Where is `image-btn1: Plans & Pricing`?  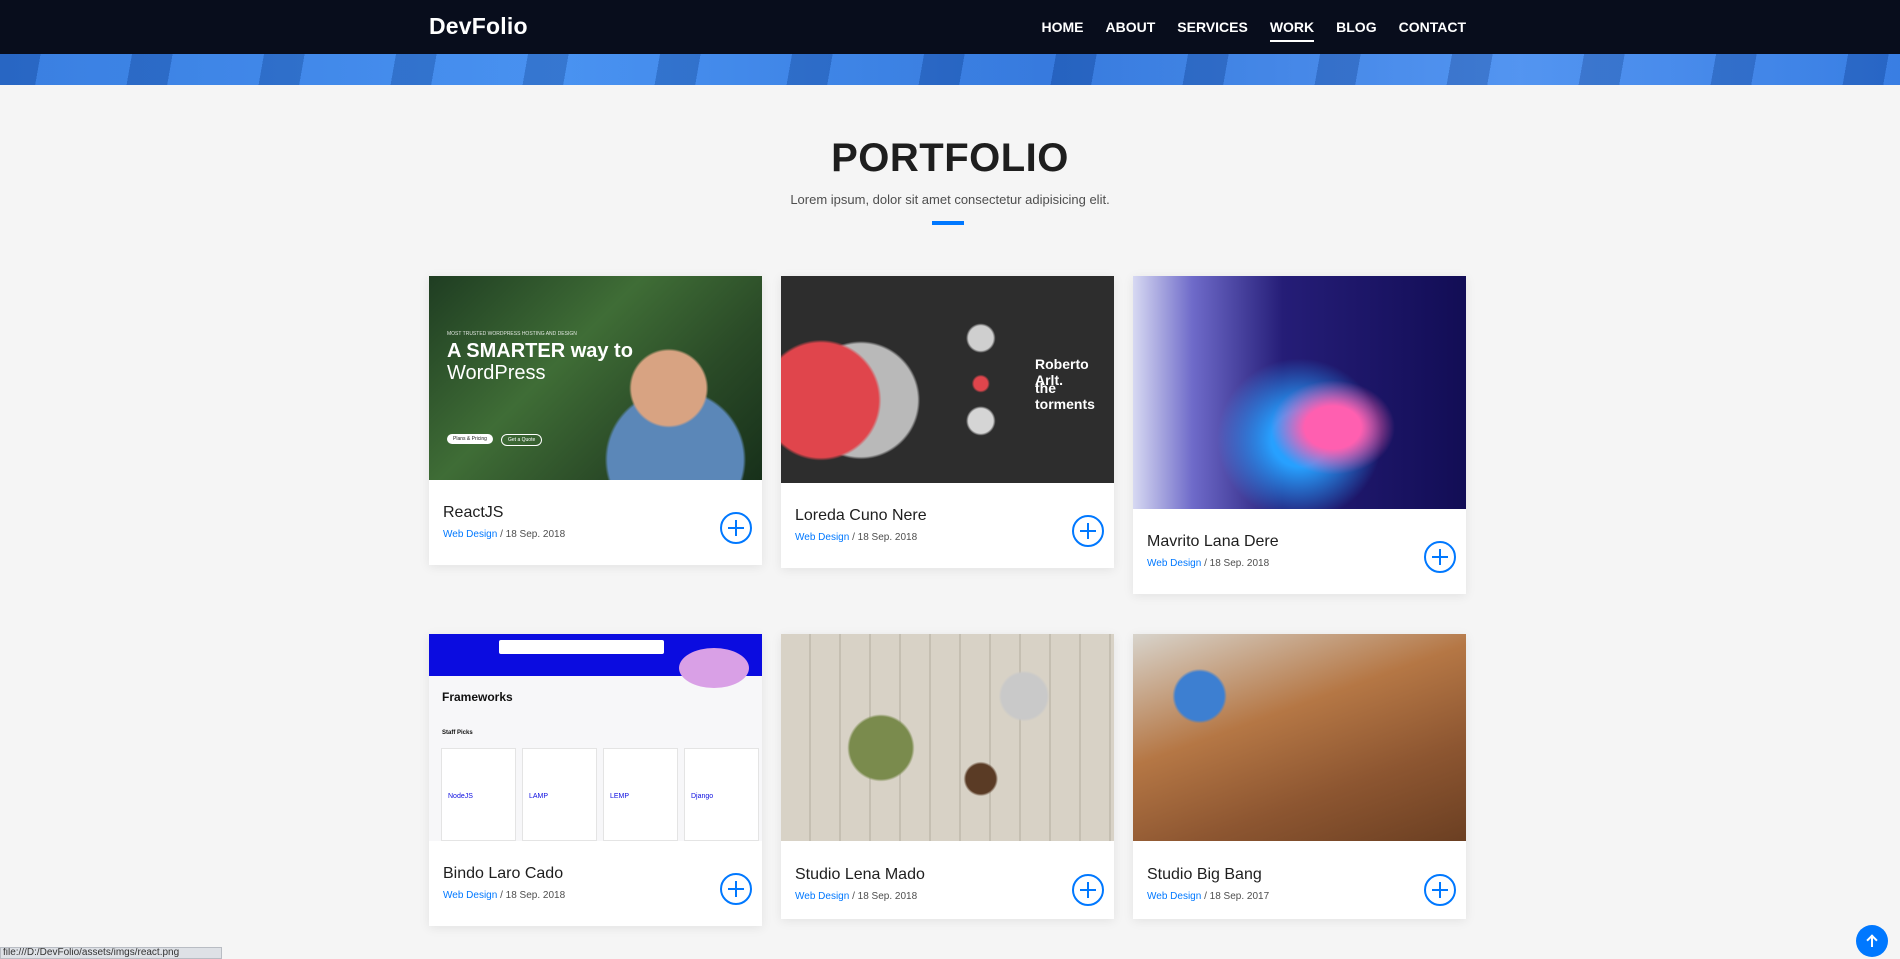
image-btn1: Plans & Pricing is located at coordinates (470, 439).